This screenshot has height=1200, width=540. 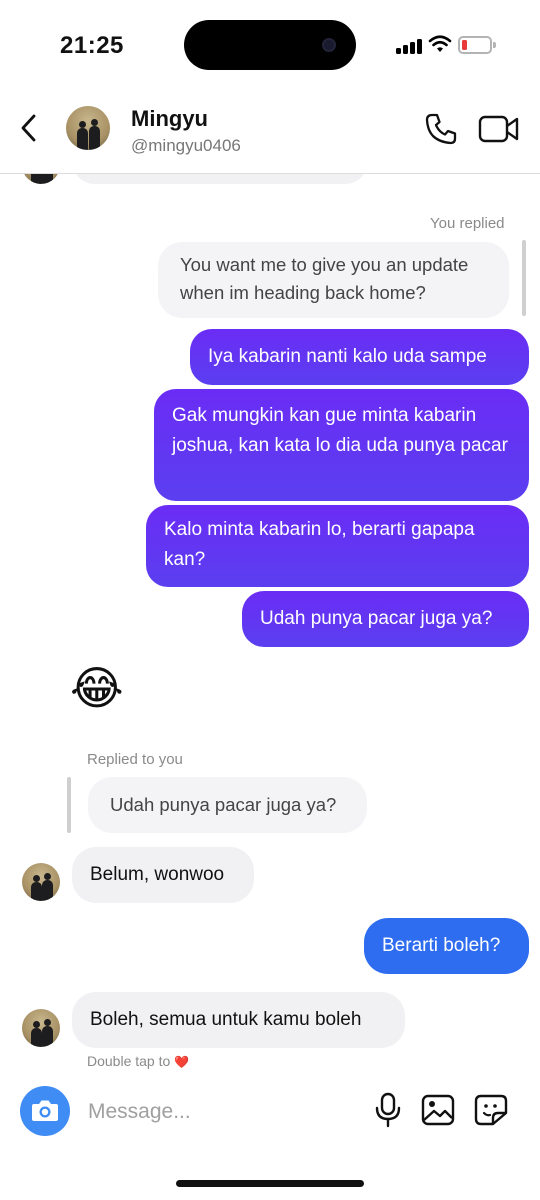 I want to click on contact-handle: @mingyu0406, so click(x=186, y=146).